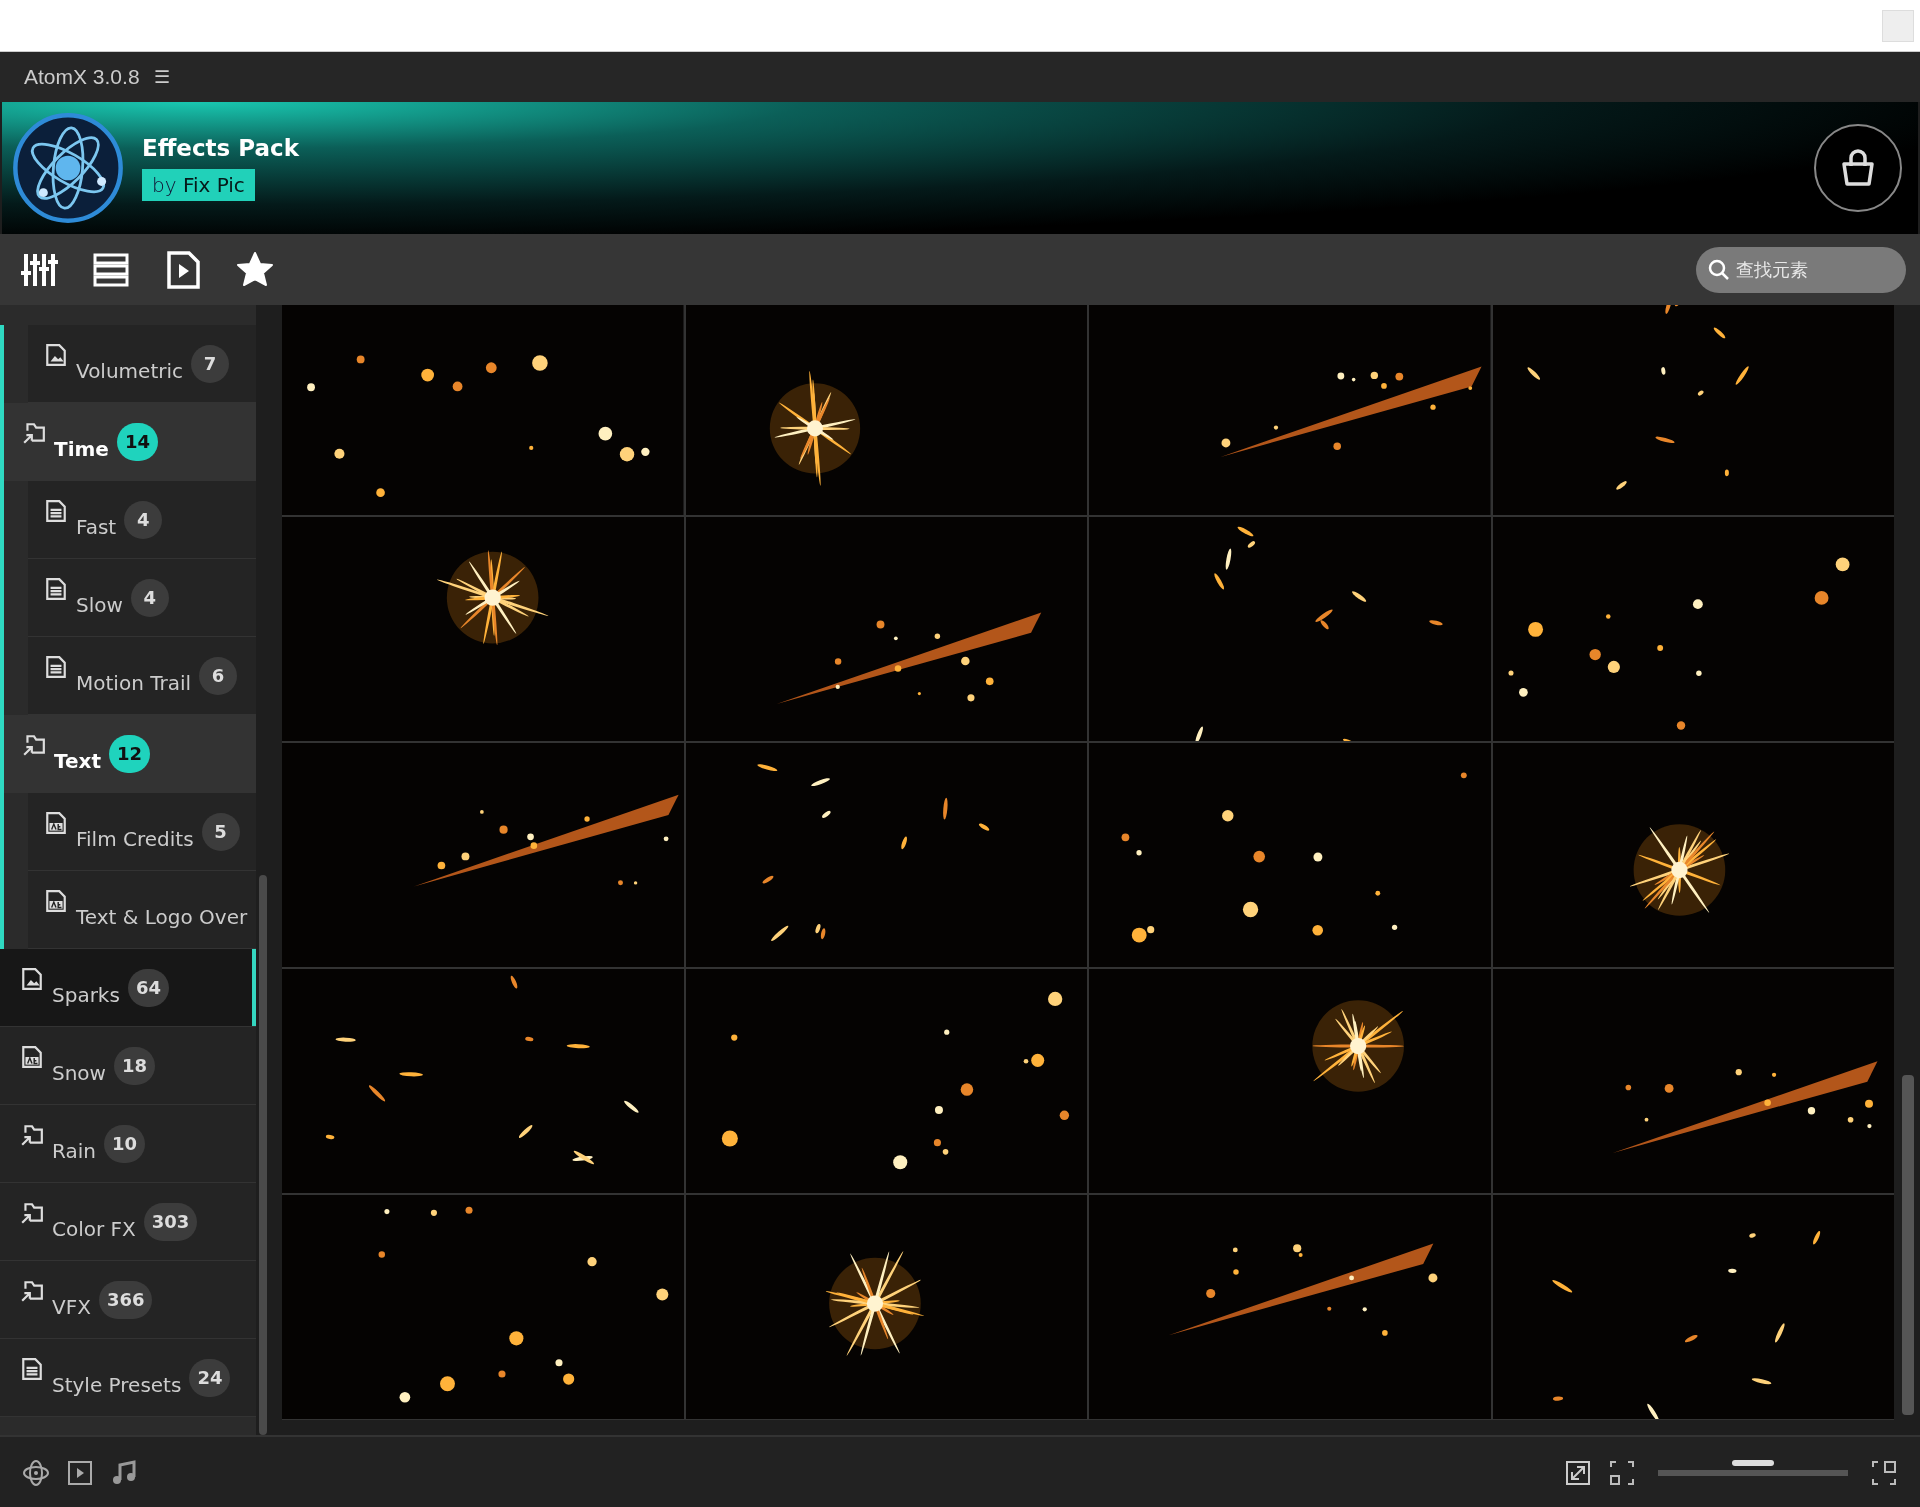  I want to click on tree-item: VFX 366, so click(128, 1300).